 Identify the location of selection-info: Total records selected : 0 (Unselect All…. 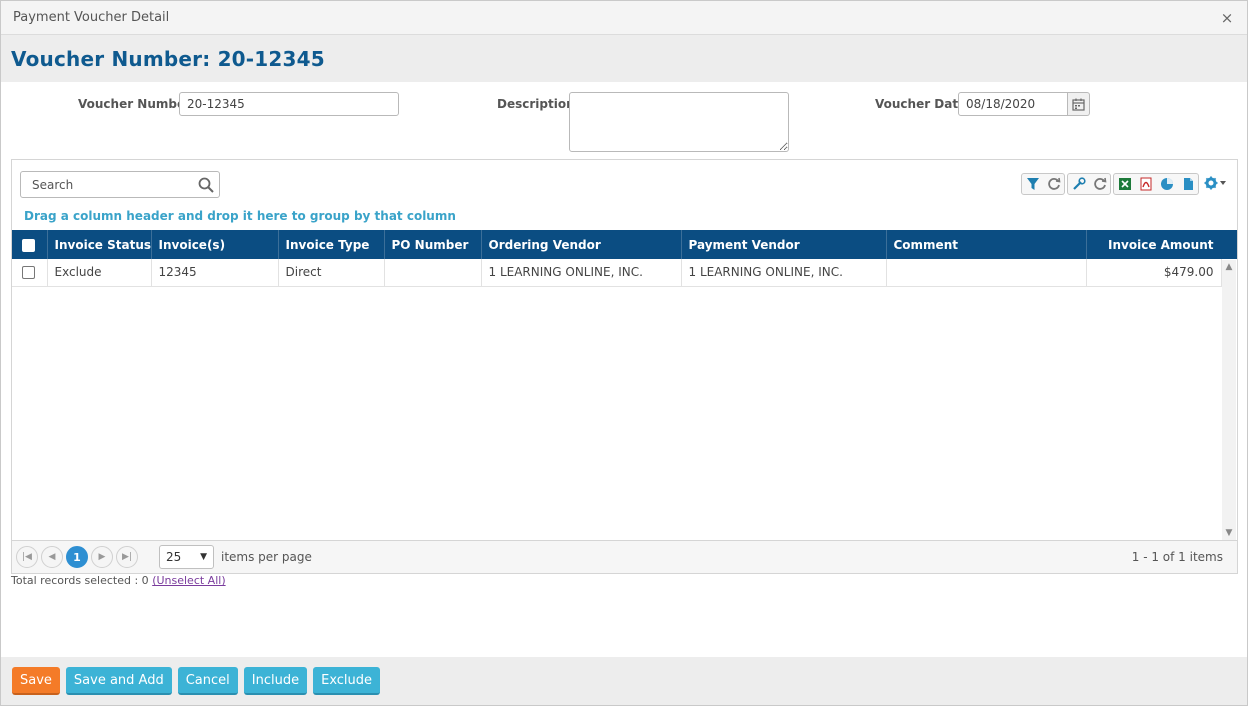
(118, 580).